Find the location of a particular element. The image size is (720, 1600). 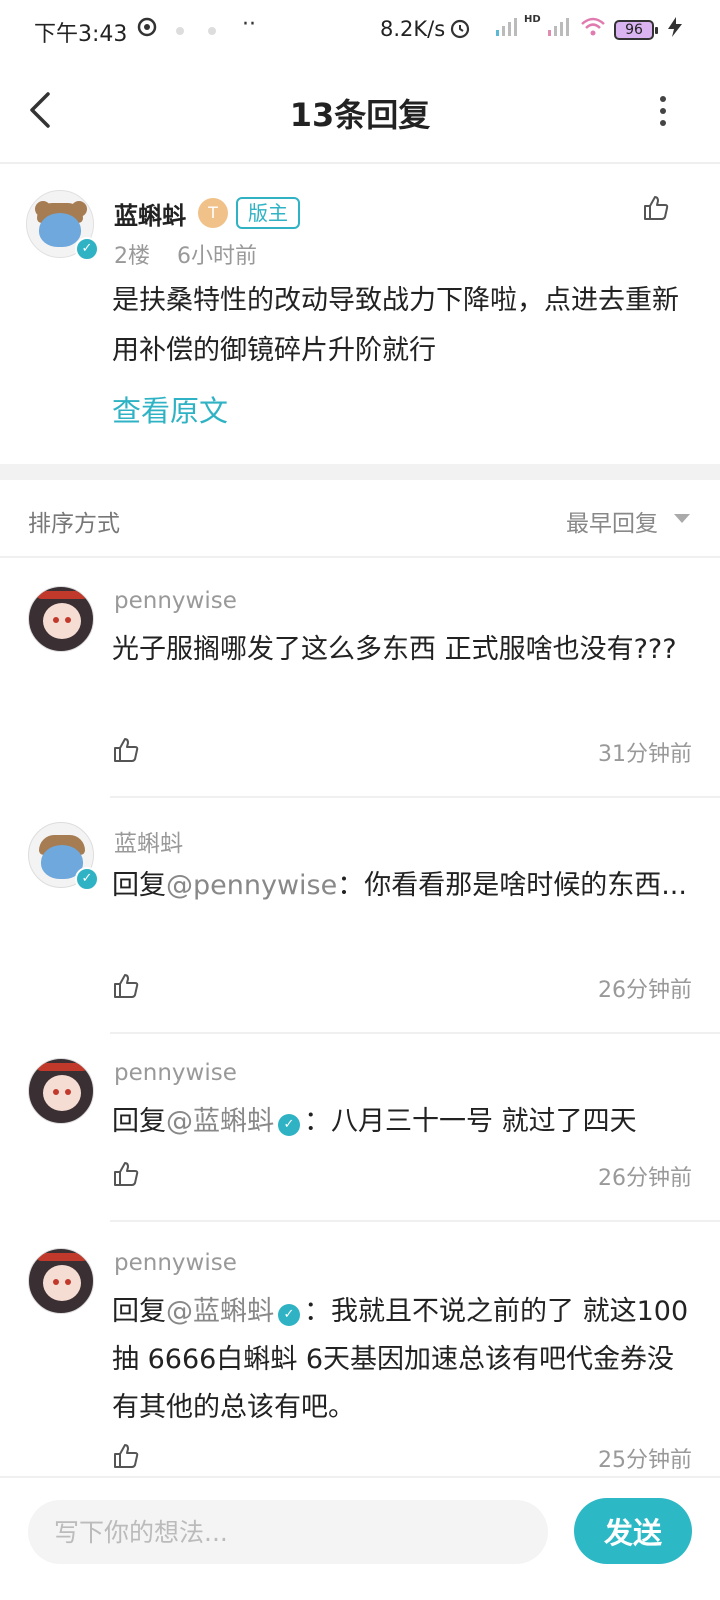

status-time: 下午3:43 is located at coordinates (81, 34).